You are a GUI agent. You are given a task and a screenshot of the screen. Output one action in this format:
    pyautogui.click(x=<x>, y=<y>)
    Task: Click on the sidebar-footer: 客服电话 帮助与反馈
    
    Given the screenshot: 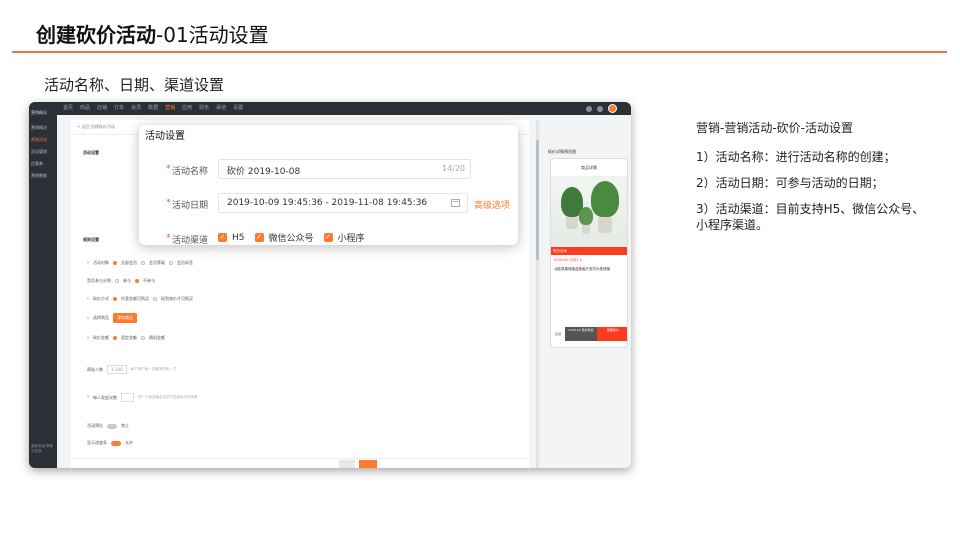 What is the action you would take?
    pyautogui.click(x=42, y=448)
    